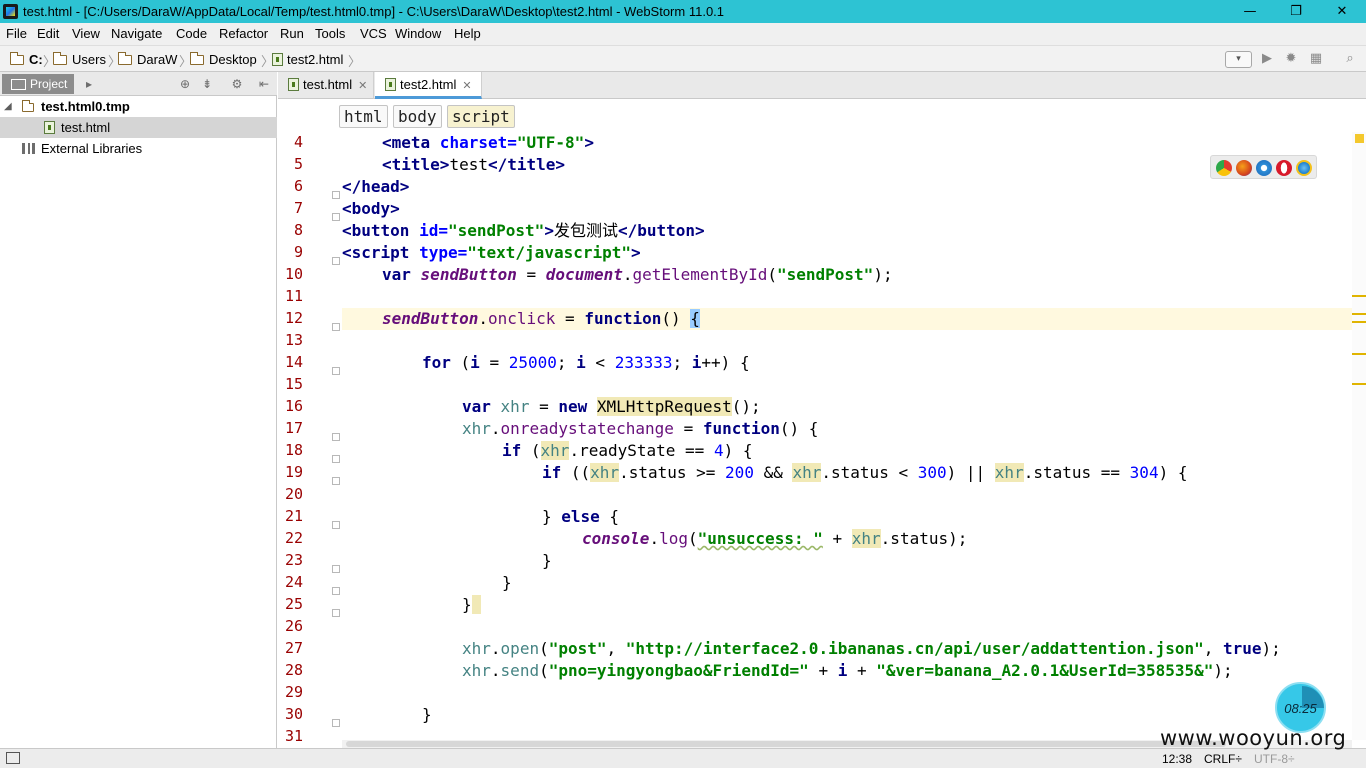  What do you see at coordinates (138, 106) in the screenshot?
I see `tree-item-root: ◢ test.html0.tmp` at bounding box center [138, 106].